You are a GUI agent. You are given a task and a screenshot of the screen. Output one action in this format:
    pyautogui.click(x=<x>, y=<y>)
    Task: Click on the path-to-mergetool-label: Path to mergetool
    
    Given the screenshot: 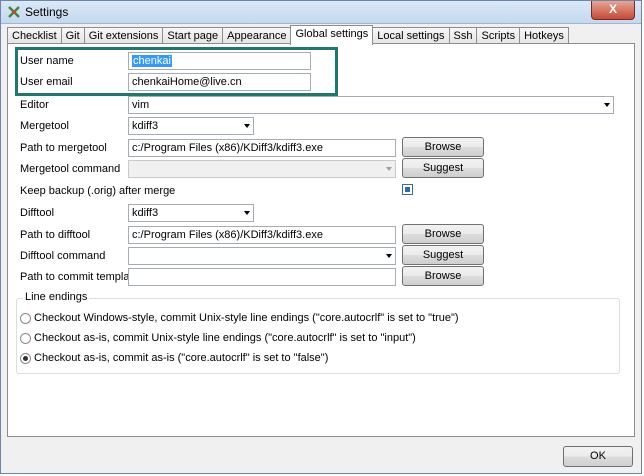 What is the action you would take?
    pyautogui.click(x=63, y=148)
    